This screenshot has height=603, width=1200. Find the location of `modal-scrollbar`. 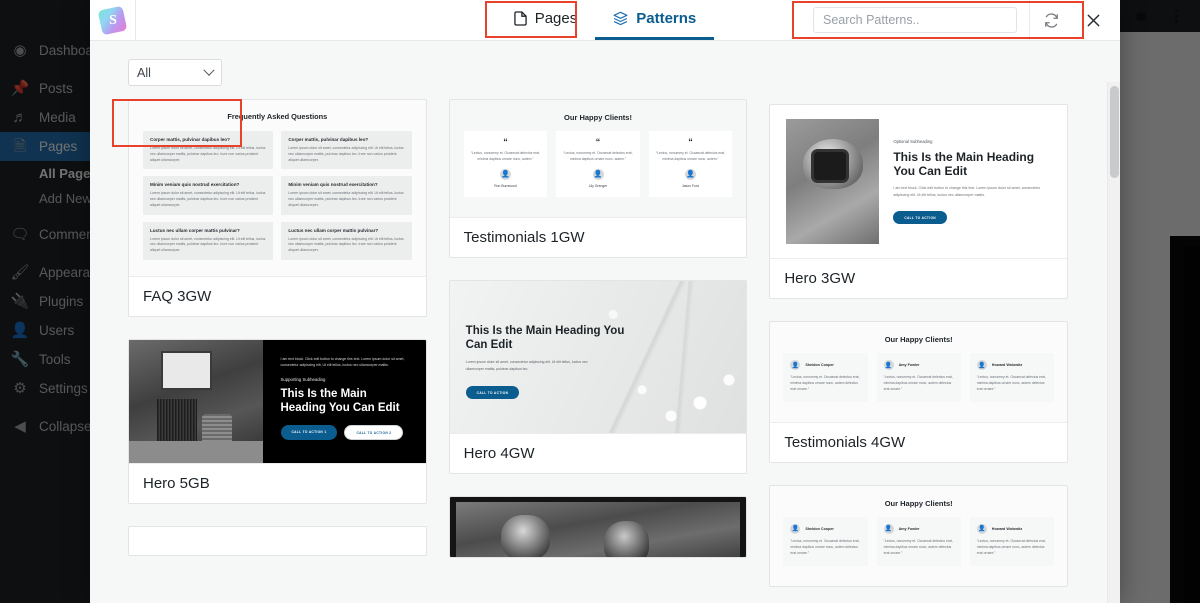

modal-scrollbar is located at coordinates (1113, 342).